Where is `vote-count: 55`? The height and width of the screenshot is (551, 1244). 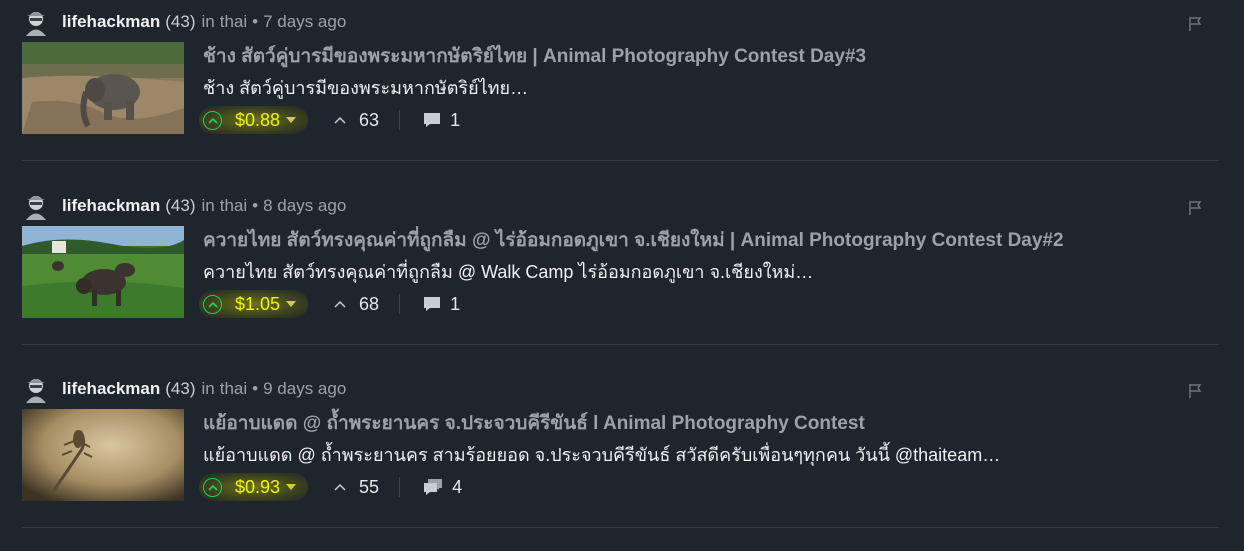
vote-count: 55 is located at coordinates (356, 487).